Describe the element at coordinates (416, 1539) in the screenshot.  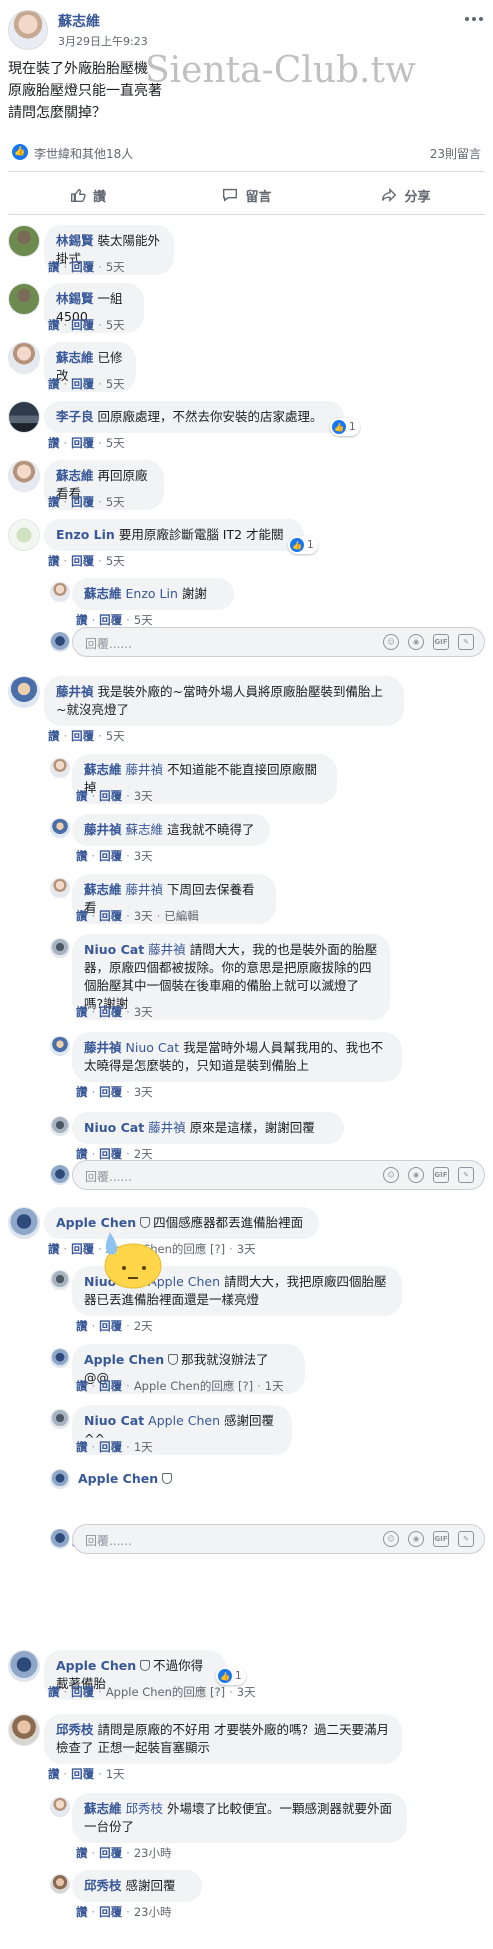
I see `camera-icon: ◉` at that location.